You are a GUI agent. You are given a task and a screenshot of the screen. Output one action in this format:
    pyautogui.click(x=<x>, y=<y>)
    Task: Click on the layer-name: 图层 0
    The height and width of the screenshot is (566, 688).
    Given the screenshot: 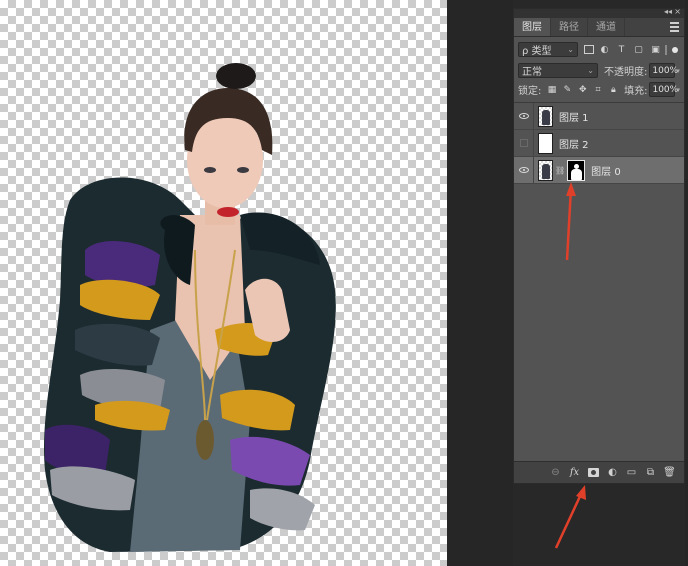 What is the action you would take?
    pyautogui.click(x=606, y=172)
    